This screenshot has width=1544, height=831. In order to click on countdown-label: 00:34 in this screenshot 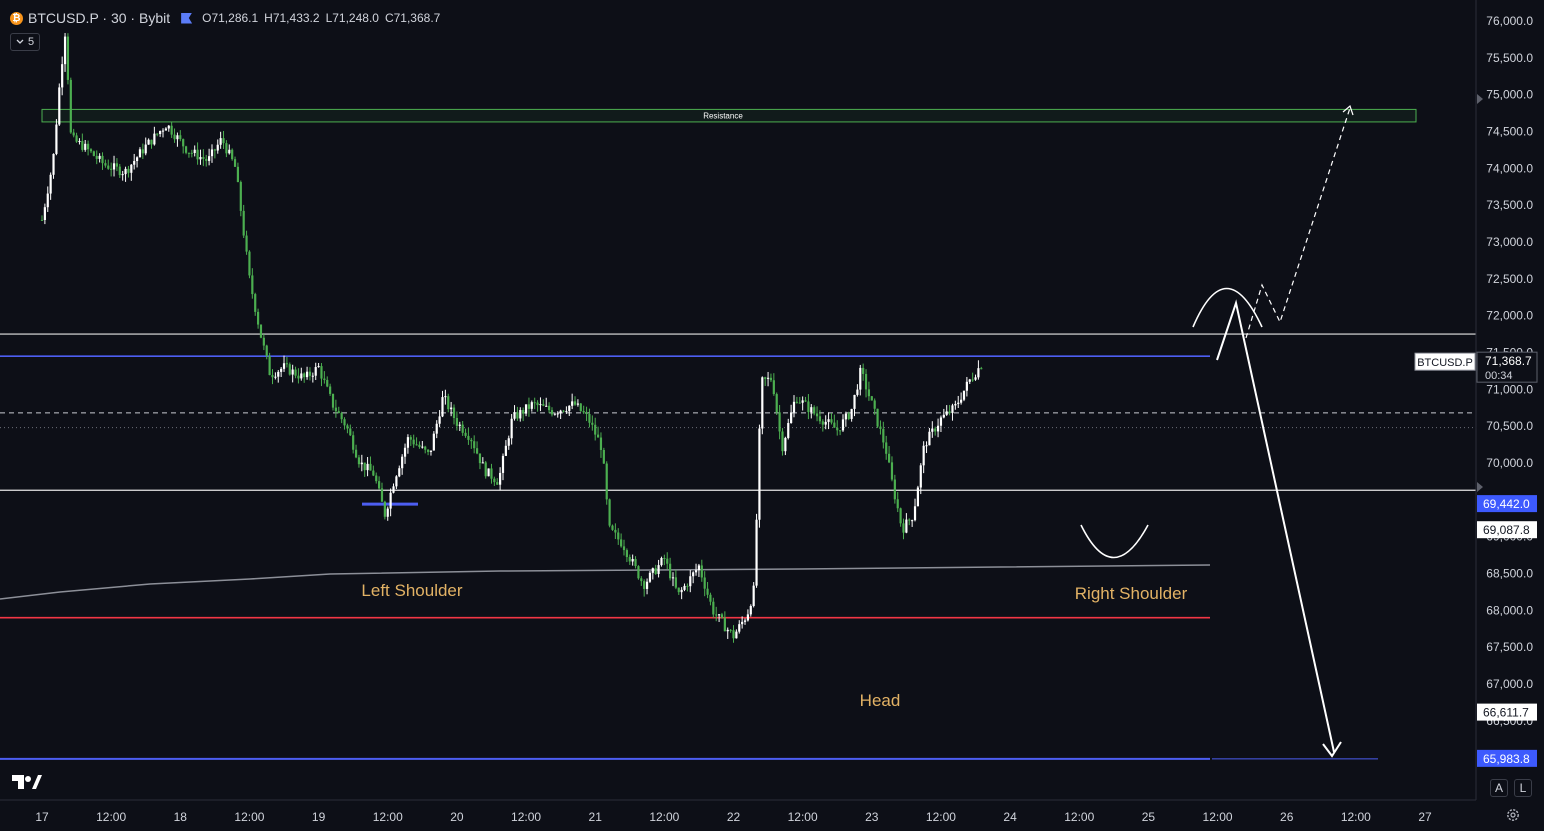, I will do `click(1499, 376)`.